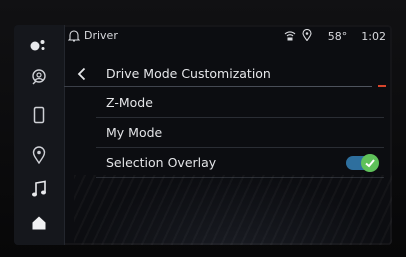 This screenshot has height=257, width=406. I want to click on phone-icon, so click(39, 115).